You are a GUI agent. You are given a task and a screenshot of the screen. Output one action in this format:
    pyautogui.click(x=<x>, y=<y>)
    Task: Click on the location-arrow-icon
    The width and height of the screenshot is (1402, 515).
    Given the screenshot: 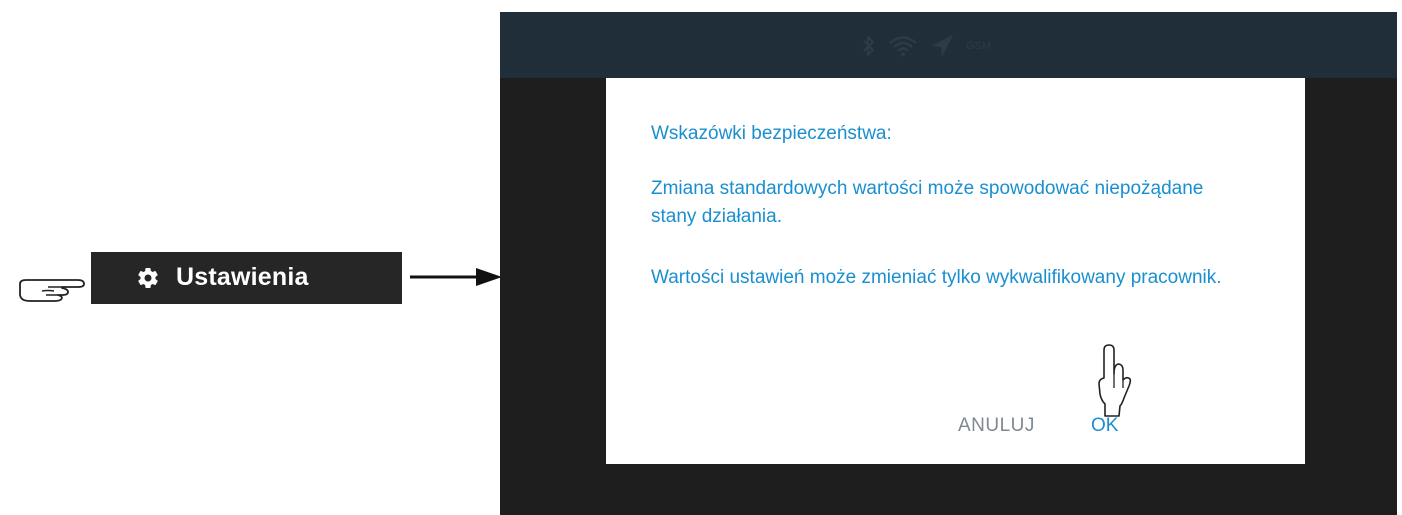 What is the action you would take?
    pyautogui.click(x=942, y=46)
    